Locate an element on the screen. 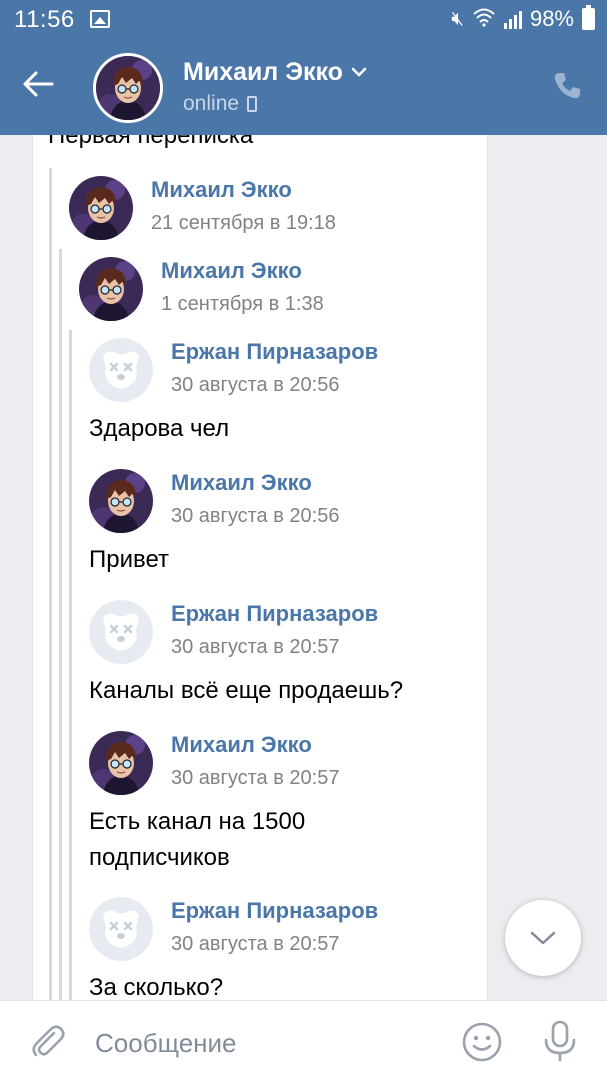 The width and height of the screenshot is (607, 1080). call-button is located at coordinates (567, 86).